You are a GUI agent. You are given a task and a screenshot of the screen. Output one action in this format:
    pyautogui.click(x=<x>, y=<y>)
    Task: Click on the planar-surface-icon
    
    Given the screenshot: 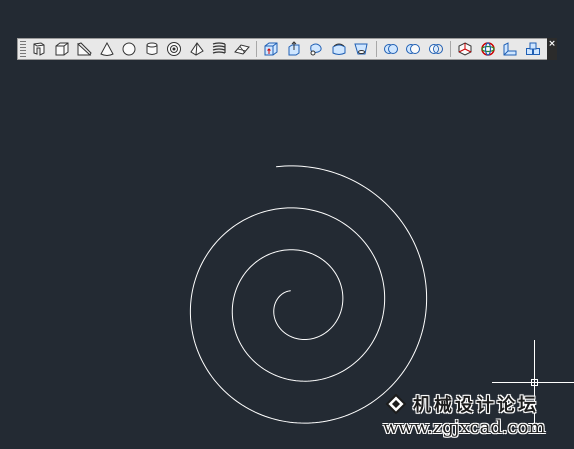 What is the action you would take?
    pyautogui.click(x=241, y=49)
    